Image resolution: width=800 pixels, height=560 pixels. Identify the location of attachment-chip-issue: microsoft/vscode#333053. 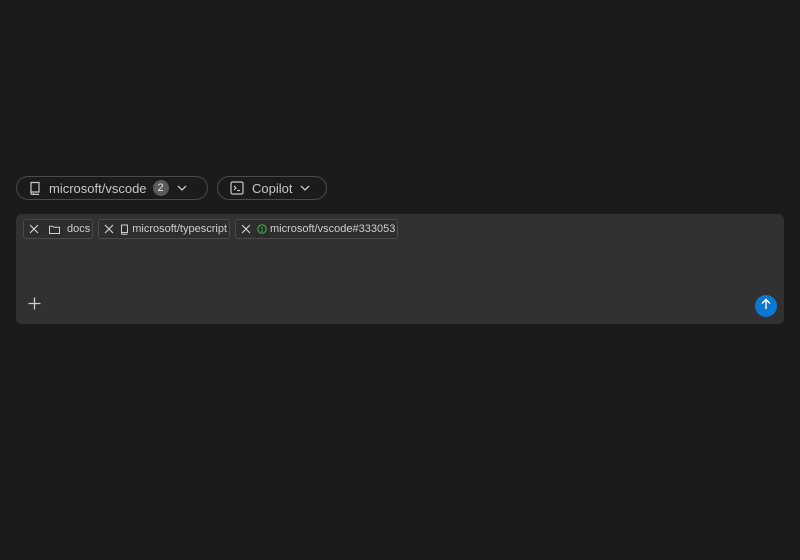
(317, 229).